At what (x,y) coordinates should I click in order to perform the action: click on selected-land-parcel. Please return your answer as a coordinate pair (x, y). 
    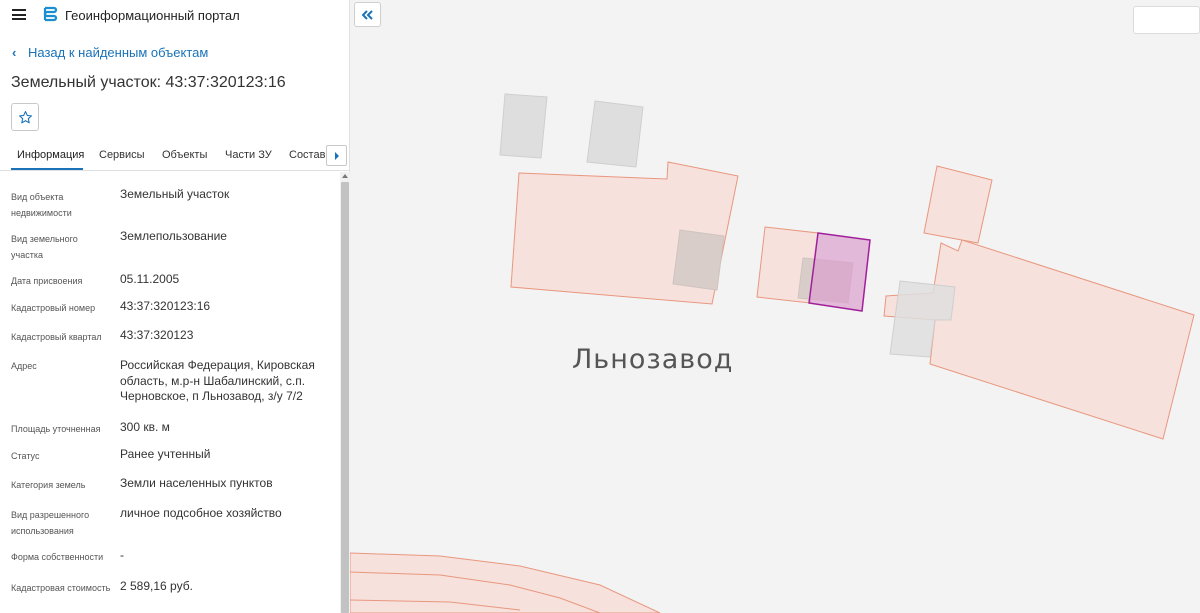
    Looking at the image, I should click on (839, 272).